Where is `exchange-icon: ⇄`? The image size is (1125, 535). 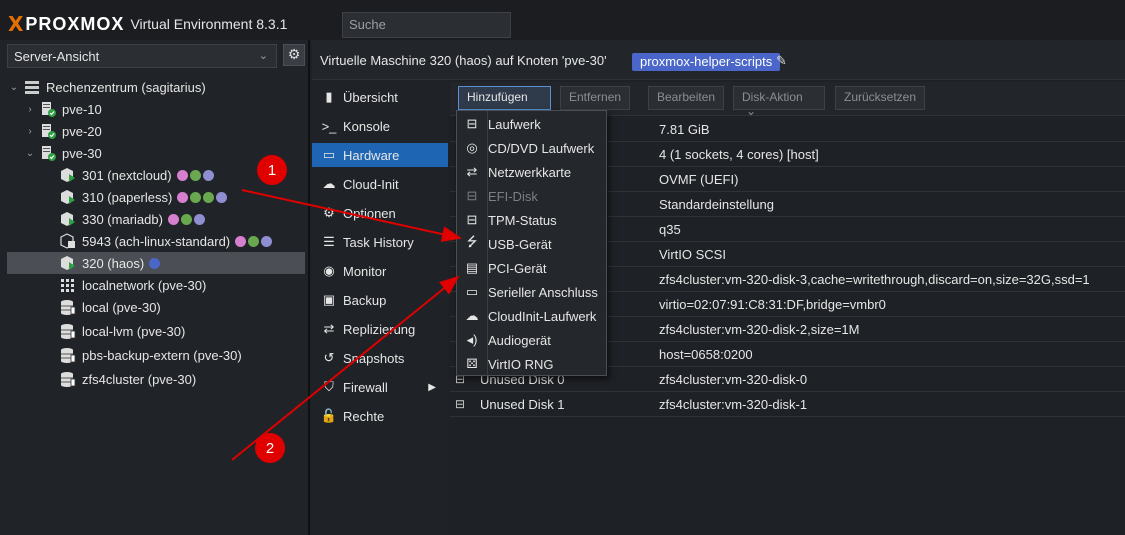 exchange-icon: ⇄ is located at coordinates (472, 171).